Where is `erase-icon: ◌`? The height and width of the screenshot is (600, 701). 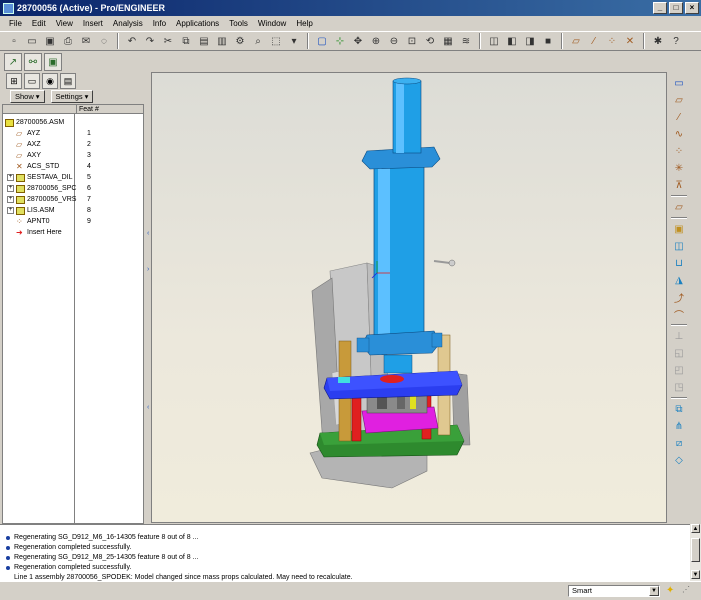
erase-icon: ◌ is located at coordinates (104, 41).